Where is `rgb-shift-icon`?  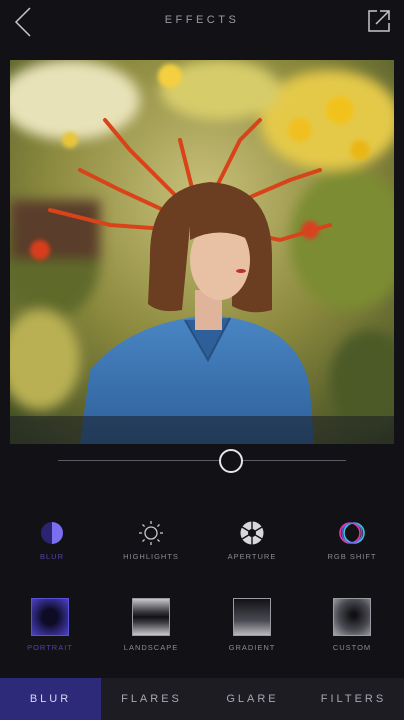 rgb-shift-icon is located at coordinates (352, 533).